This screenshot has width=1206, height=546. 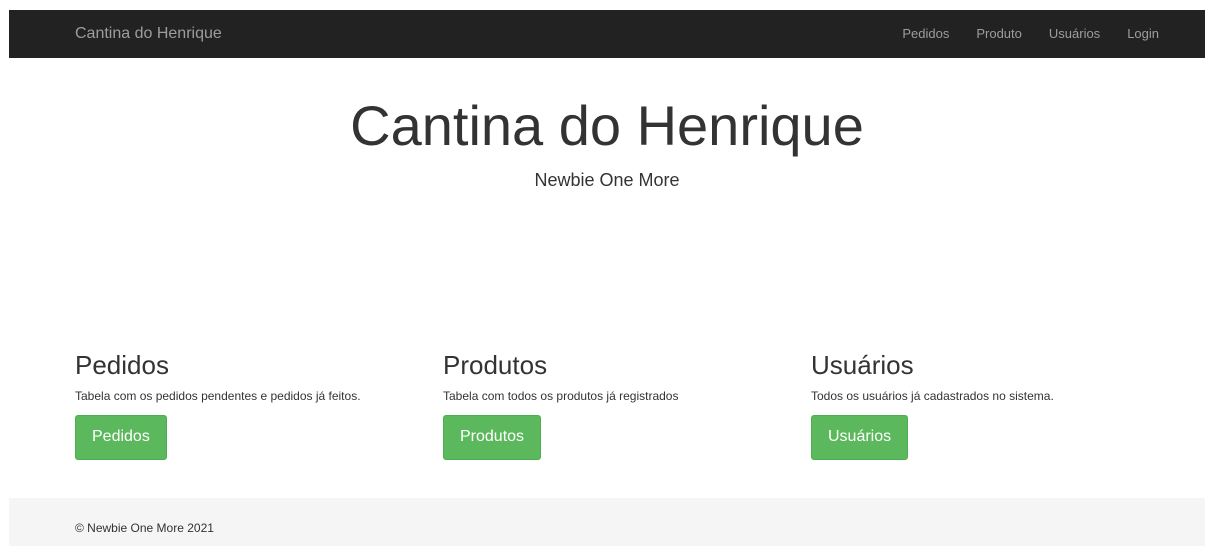 I want to click on brand-link: Cantina do Henrique, so click(x=148, y=34).